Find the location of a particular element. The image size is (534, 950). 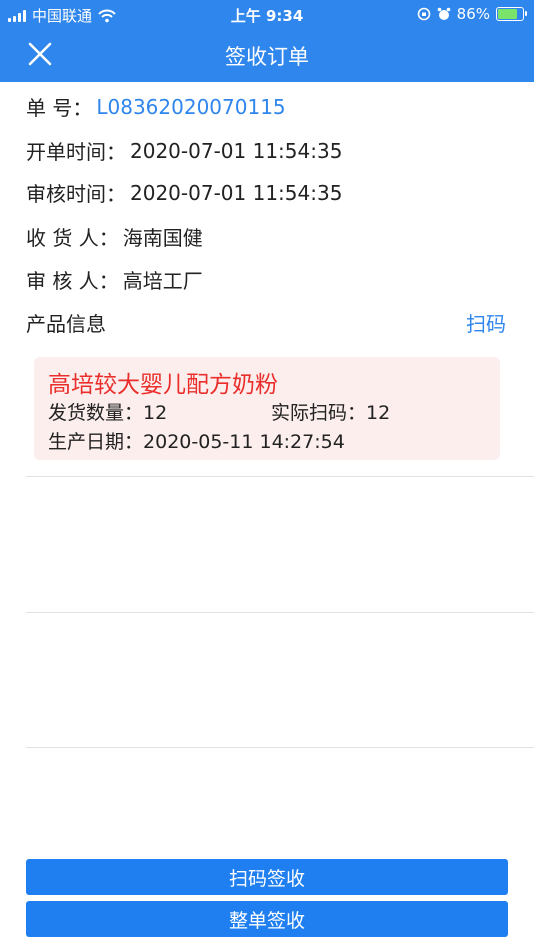

order-number-row: 单 号： L08362020070115 is located at coordinates (156, 106).